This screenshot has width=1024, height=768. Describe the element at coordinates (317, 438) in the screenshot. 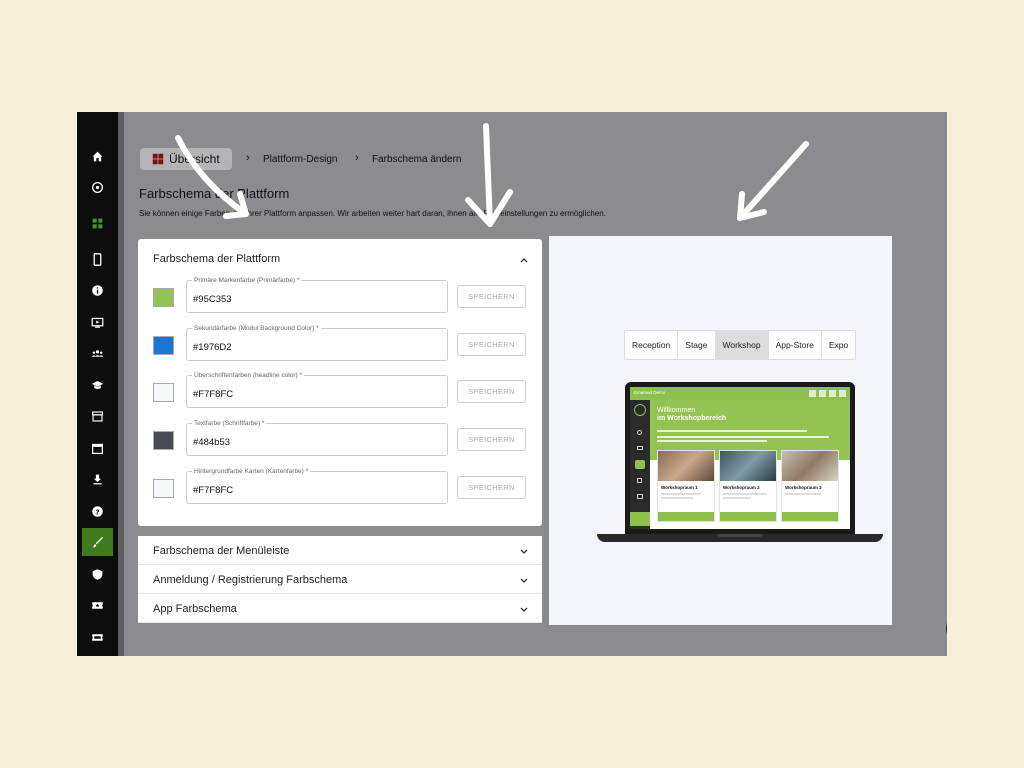

I see `text-color-field: Textfarbe (Schriftfarbe) * #484b53` at that location.